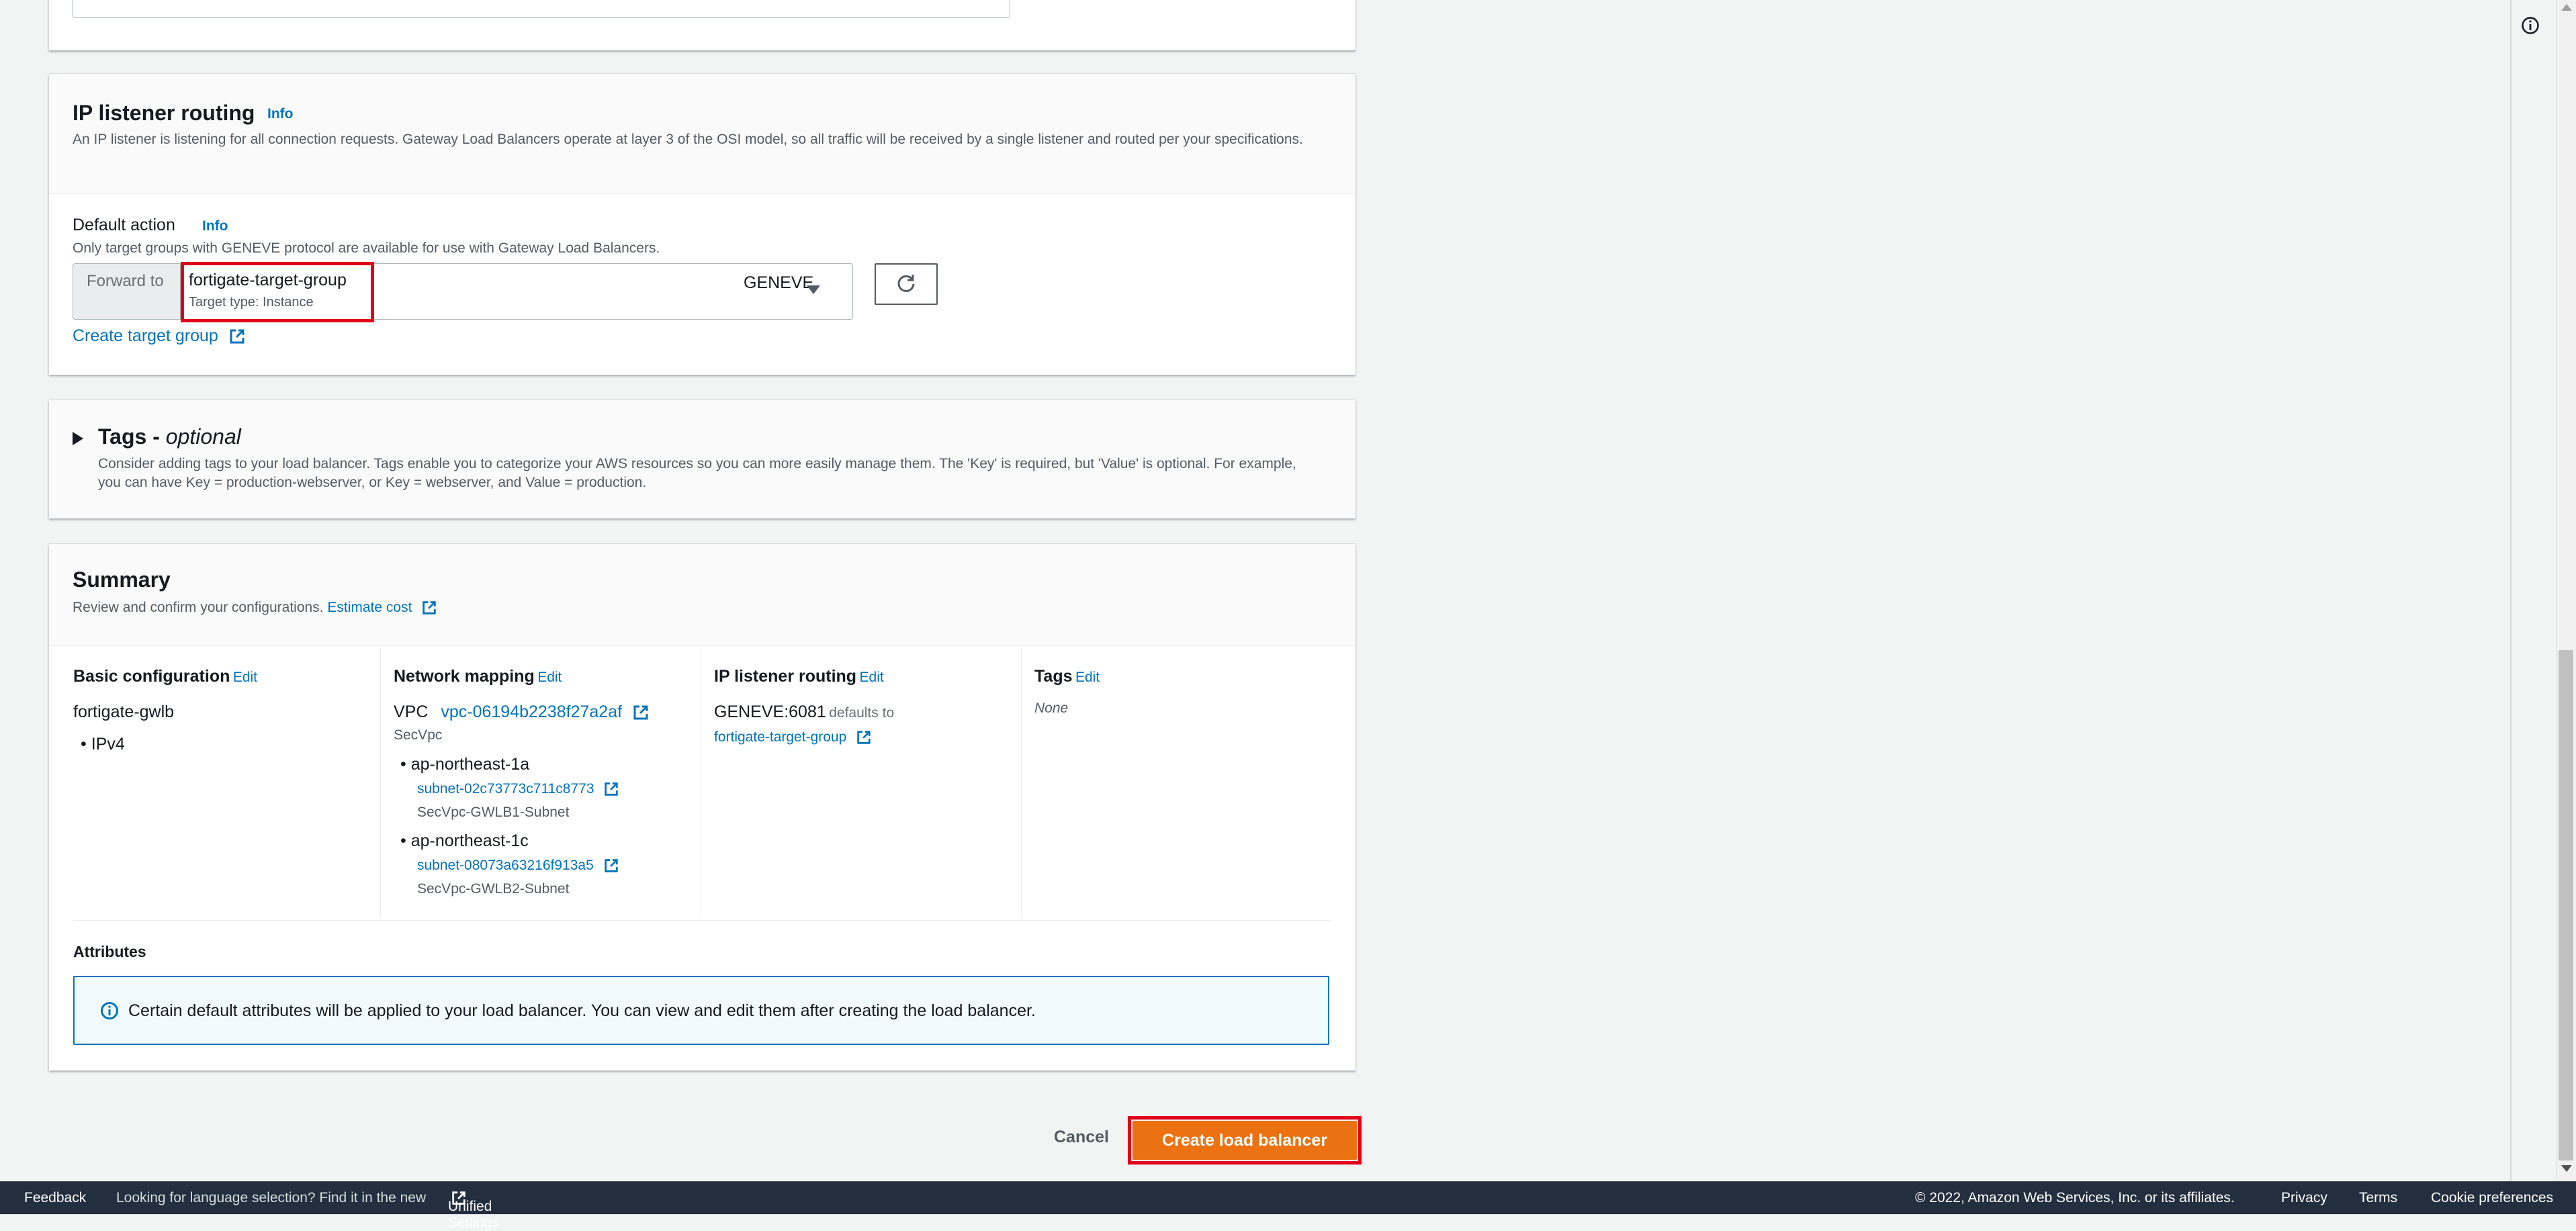  Describe the element at coordinates (474, 1214) in the screenshot. I see `unified-settings-label: Unified Settings` at that location.